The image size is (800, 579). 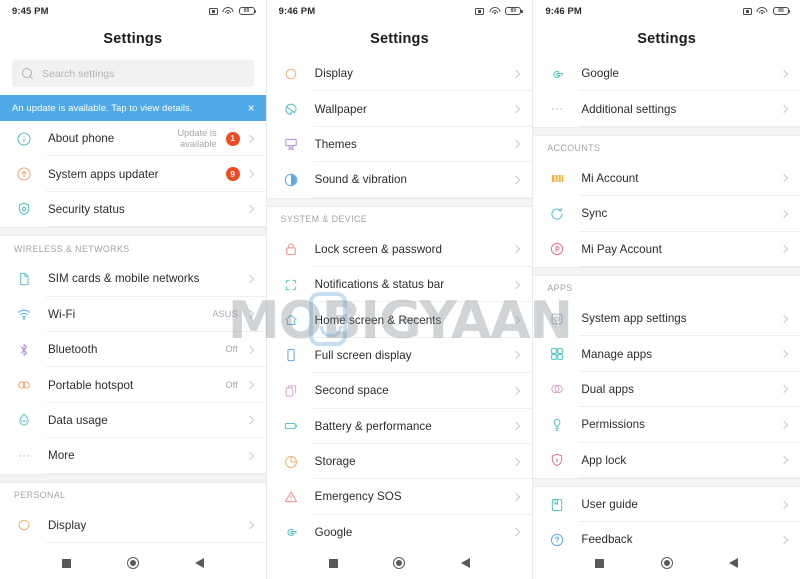 I want to click on settings-row: Notifications & status bar, so click(x=399, y=284).